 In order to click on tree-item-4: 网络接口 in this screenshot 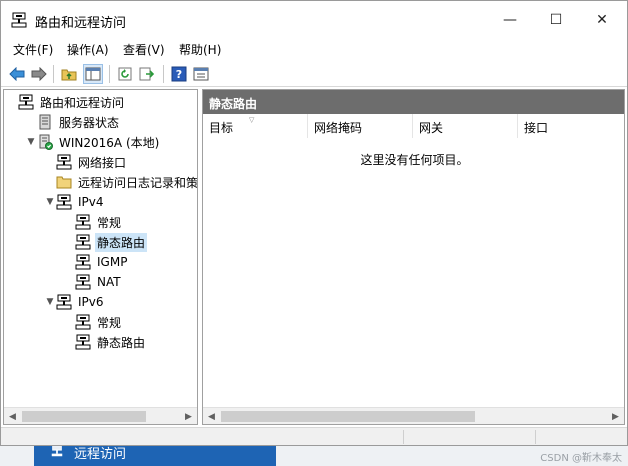, I will do `click(86, 162)`.